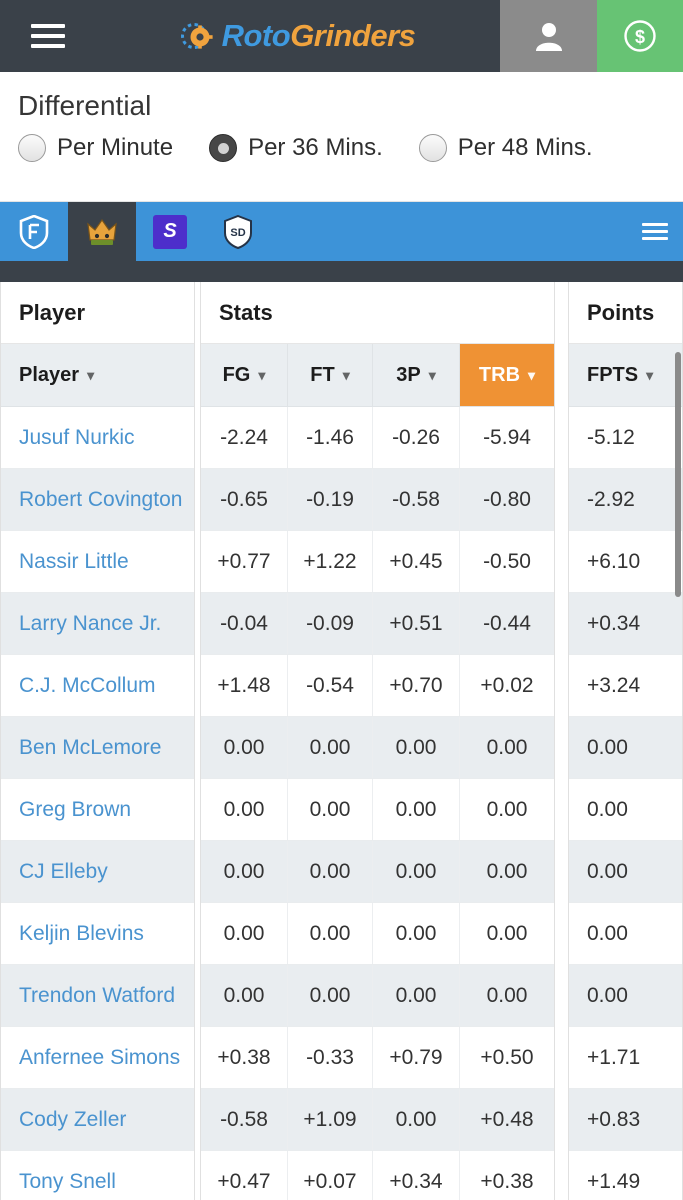 This screenshot has width=683, height=1200. Describe the element at coordinates (449, 231) in the screenshot. I see `tab-bar-spacer` at that location.